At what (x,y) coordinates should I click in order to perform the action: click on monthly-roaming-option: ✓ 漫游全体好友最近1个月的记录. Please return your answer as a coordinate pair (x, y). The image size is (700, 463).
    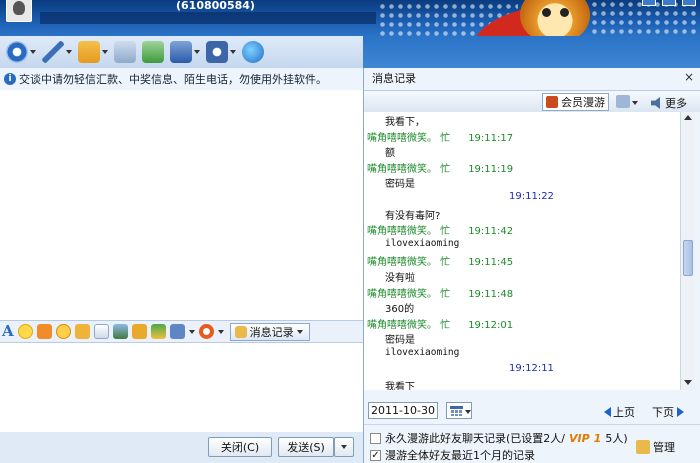
    Looking at the image, I should click on (452, 455).